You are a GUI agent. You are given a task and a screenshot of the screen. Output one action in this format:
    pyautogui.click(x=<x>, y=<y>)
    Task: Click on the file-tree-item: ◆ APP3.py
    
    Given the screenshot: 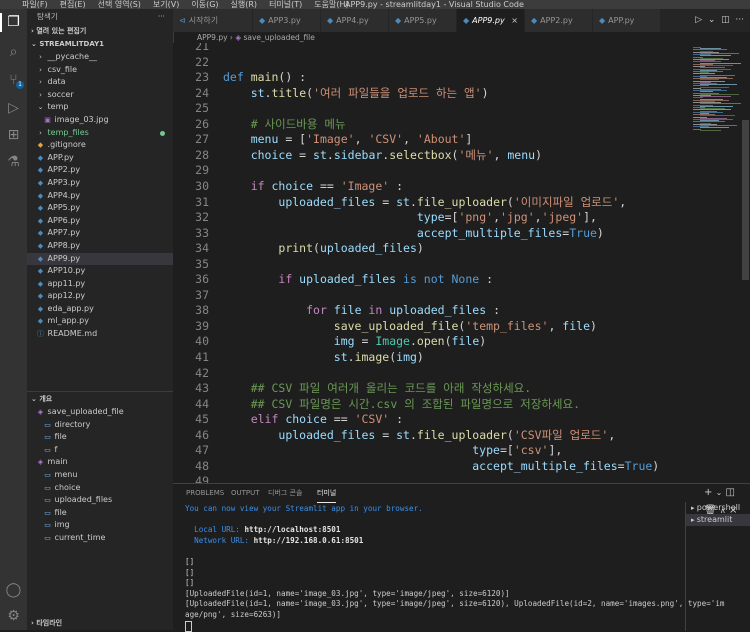 What is the action you would take?
    pyautogui.click(x=100, y=183)
    